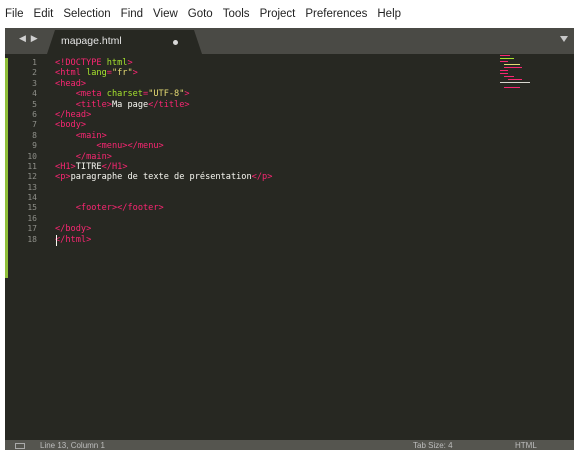  Describe the element at coordinates (289, 41) in the screenshot. I see `tab-bar: ◀ ▶ mapage.html` at that location.